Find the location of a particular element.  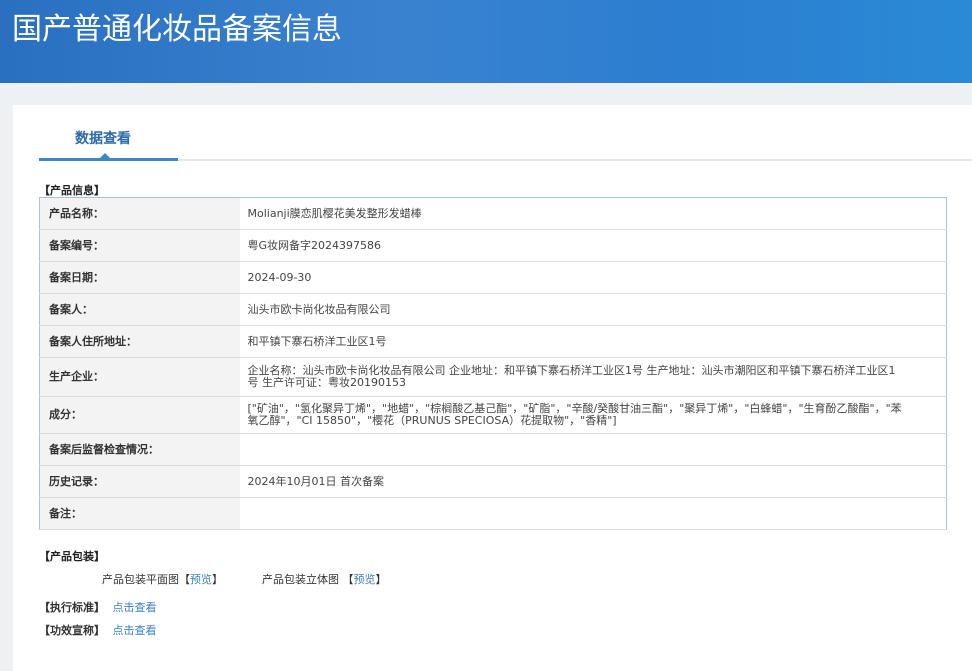

table-row: 备案人住所地址： 和平镇下寨石桥洋工业区1号 is located at coordinates (493, 341).